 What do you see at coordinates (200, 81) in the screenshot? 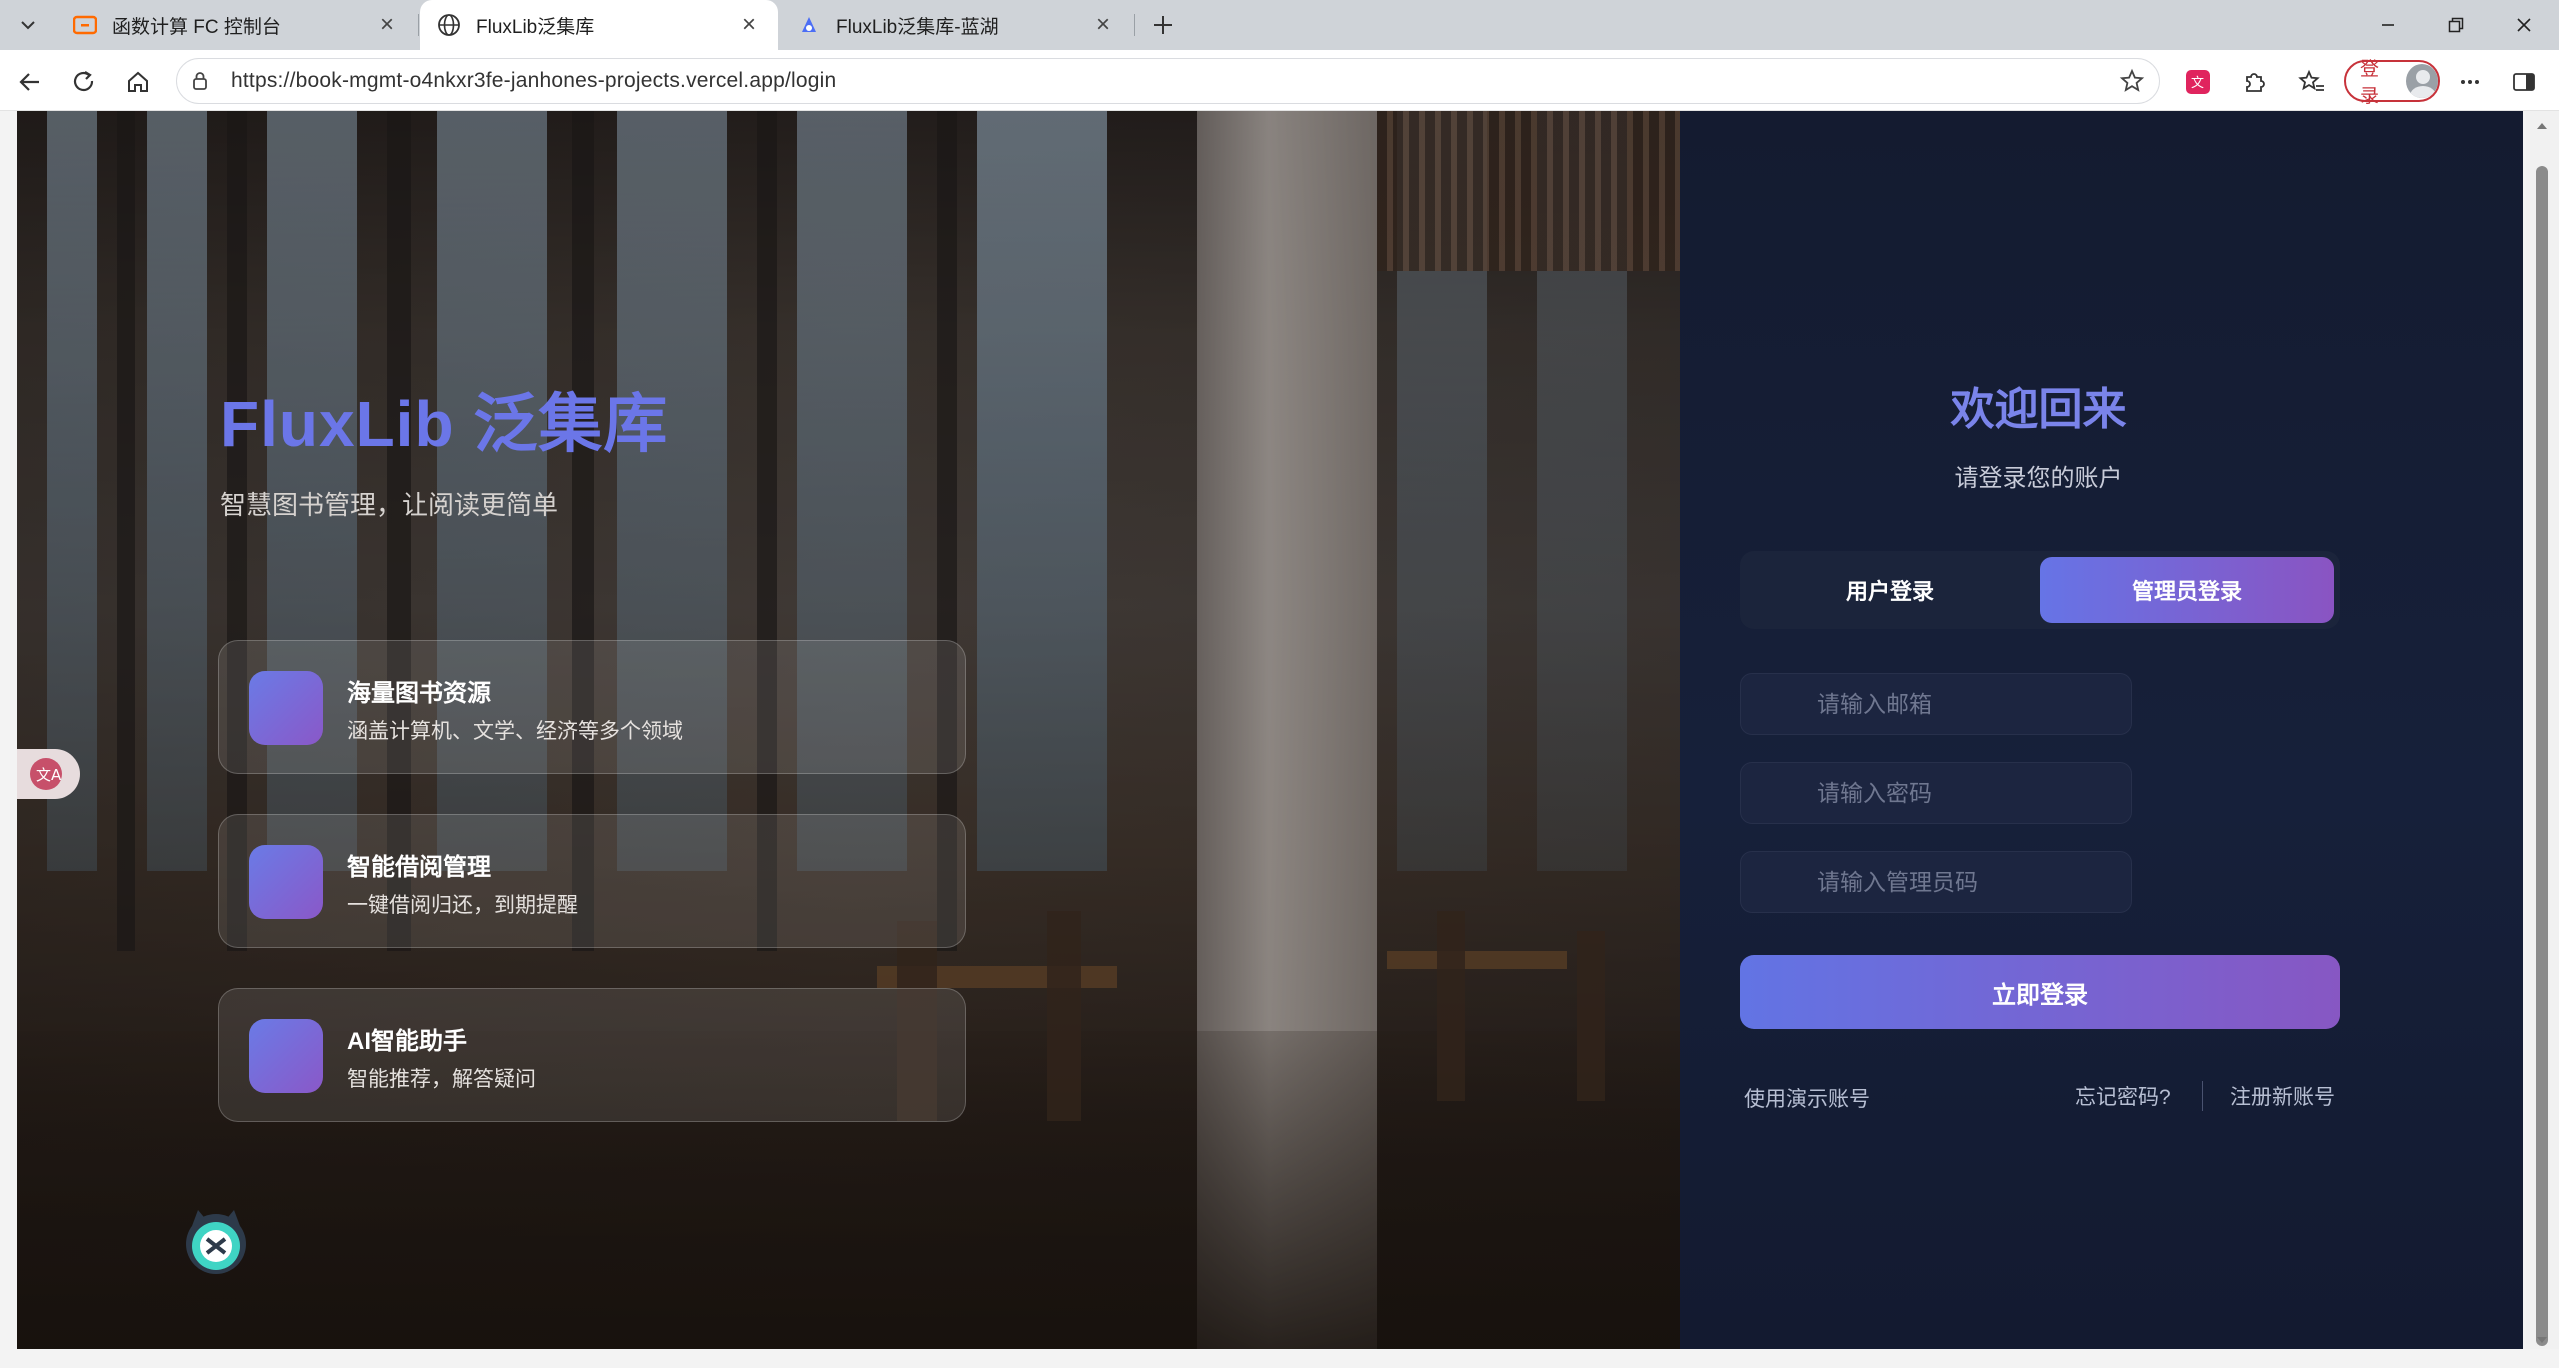
I see `site-info-icon` at bounding box center [200, 81].